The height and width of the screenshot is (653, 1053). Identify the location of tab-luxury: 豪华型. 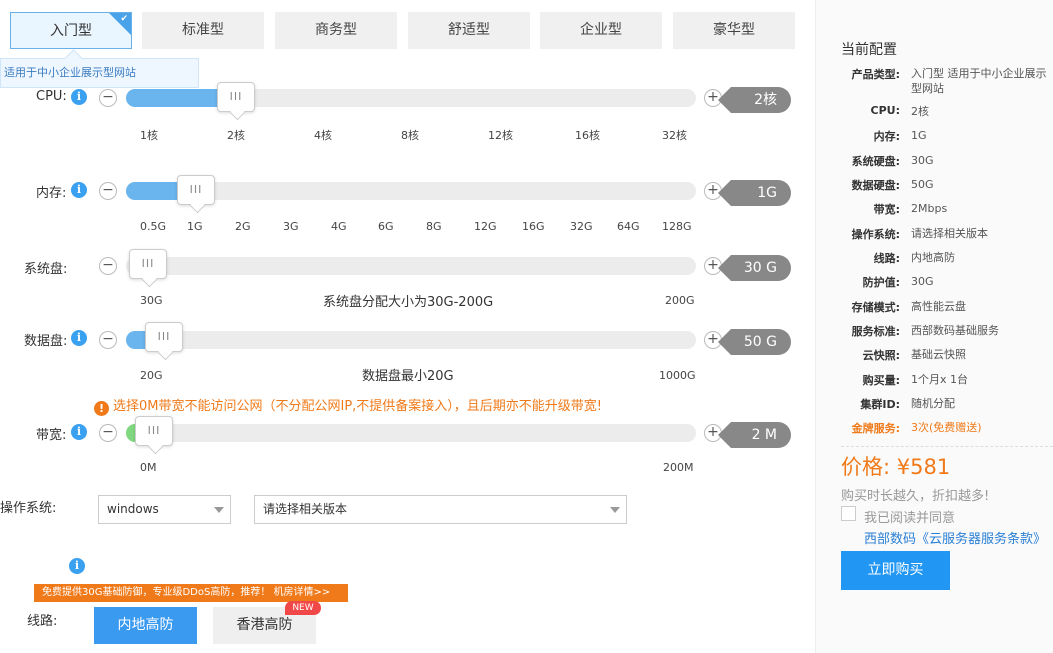
(734, 30).